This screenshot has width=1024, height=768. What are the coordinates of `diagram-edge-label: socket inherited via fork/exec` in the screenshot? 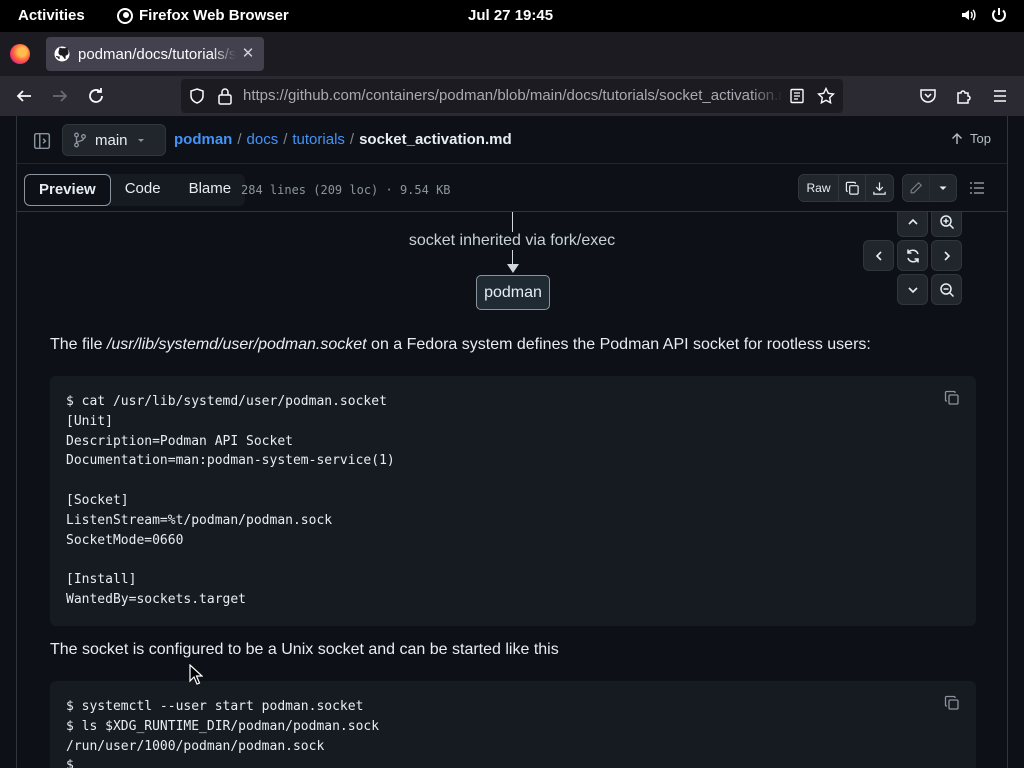 It's located at (512, 241).